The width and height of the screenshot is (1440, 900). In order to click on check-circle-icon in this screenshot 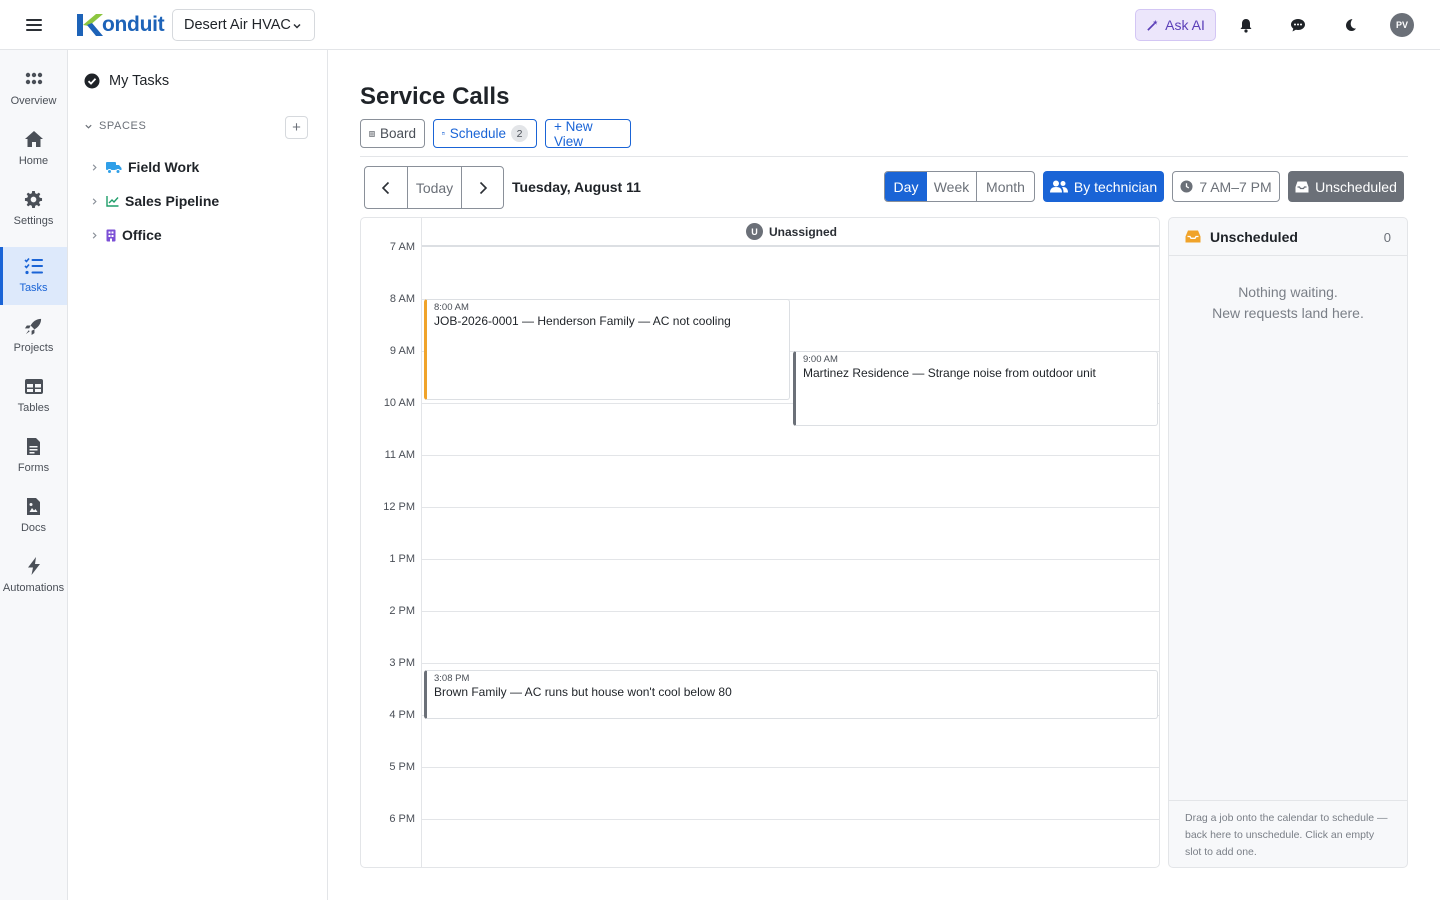, I will do `click(92, 81)`.